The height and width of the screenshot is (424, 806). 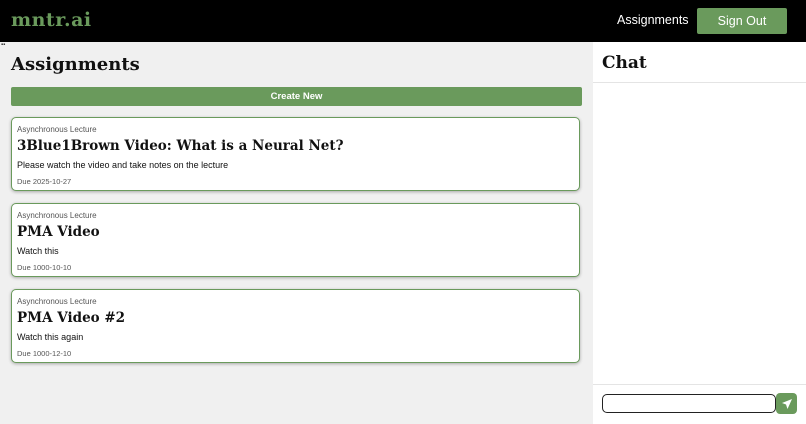 What do you see at coordinates (699, 384) in the screenshot?
I see `chat-footer-divider` at bounding box center [699, 384].